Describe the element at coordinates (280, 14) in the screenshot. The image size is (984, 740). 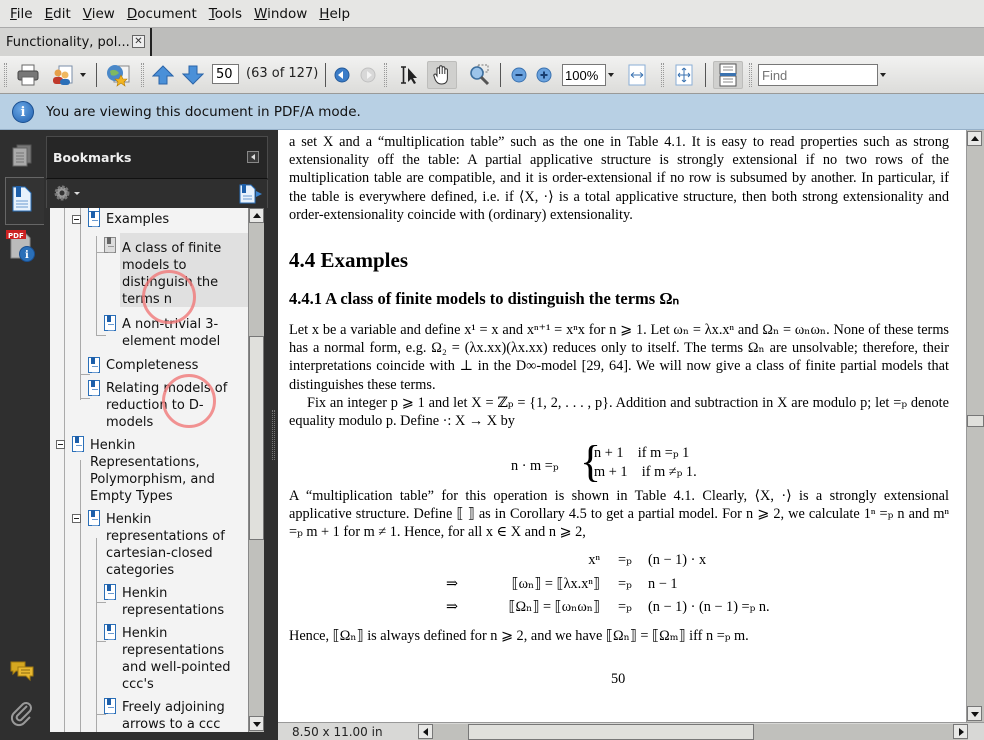
I see `menu-window: Window` at that location.